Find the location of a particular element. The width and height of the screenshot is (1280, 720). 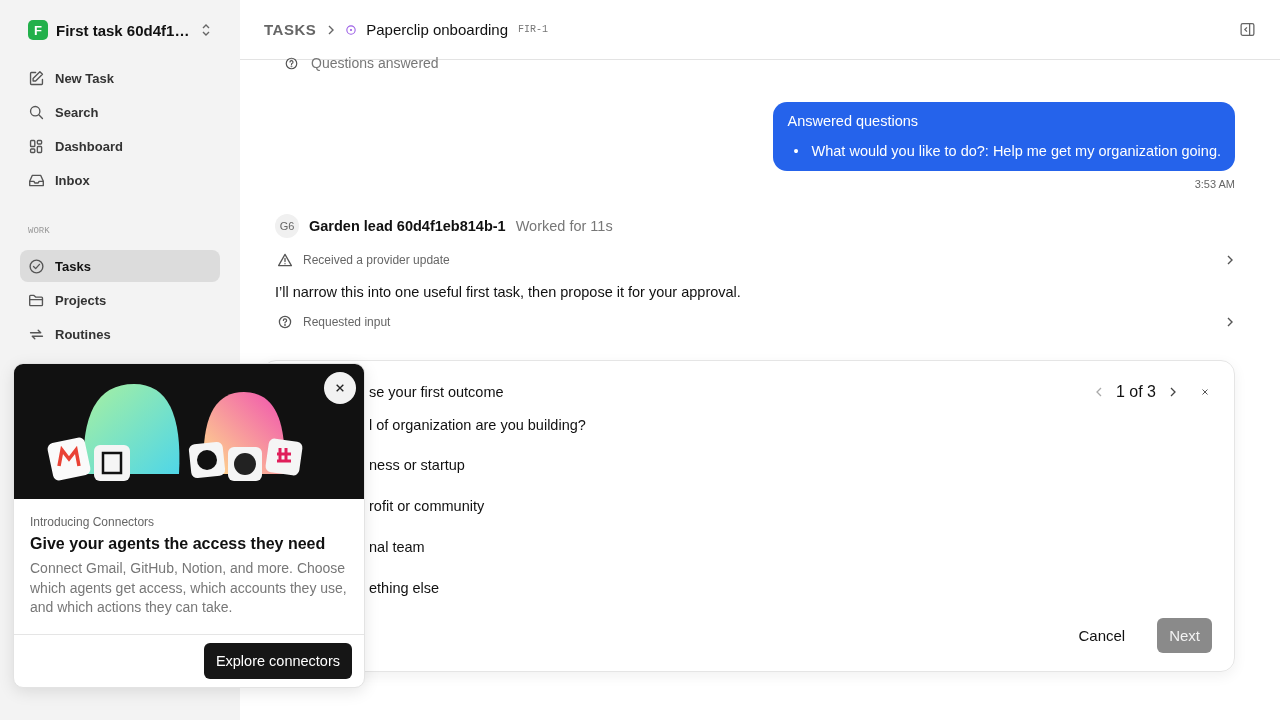

answer-option: ething else is located at coordinates (790, 588).